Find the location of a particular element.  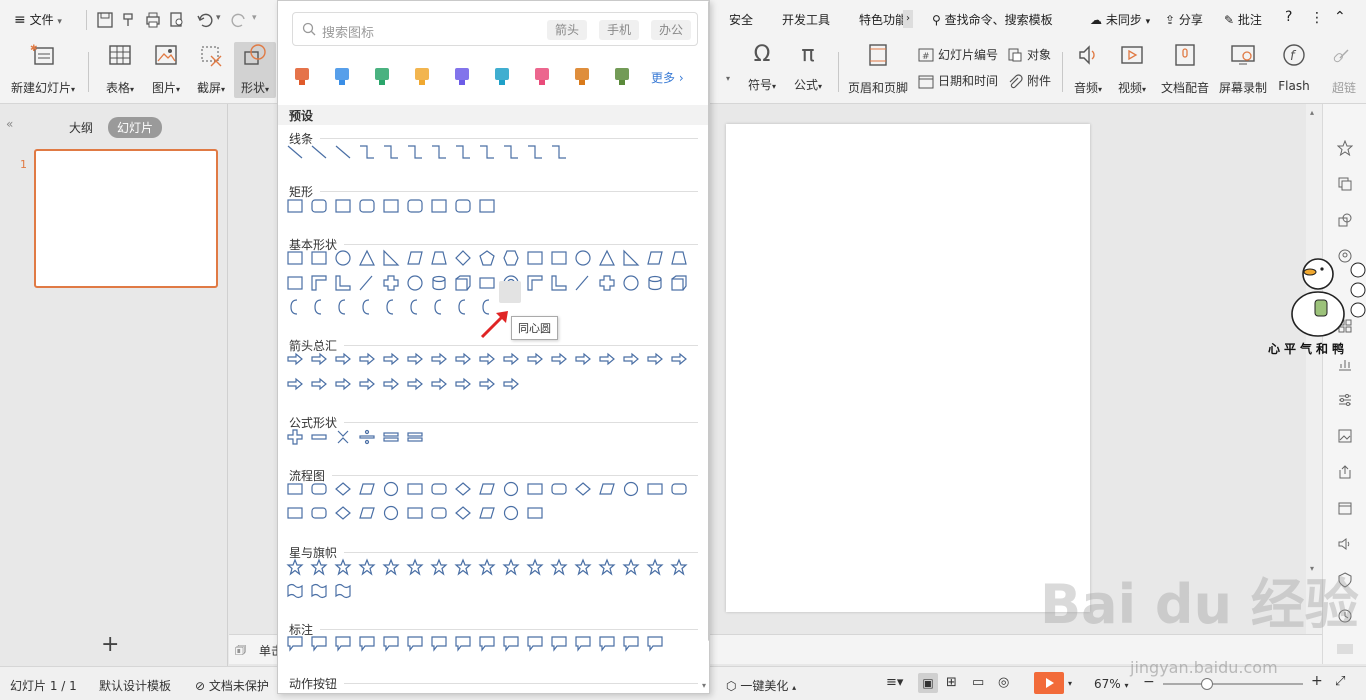

tab-security: 安全 is located at coordinates (741, 19).